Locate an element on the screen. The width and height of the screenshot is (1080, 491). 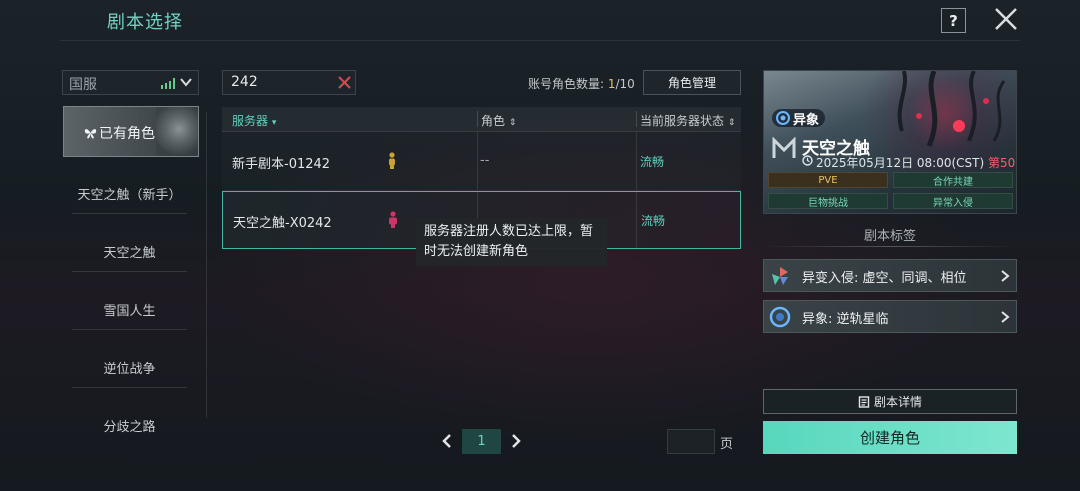
close-icon is located at coordinates (1006, 19).